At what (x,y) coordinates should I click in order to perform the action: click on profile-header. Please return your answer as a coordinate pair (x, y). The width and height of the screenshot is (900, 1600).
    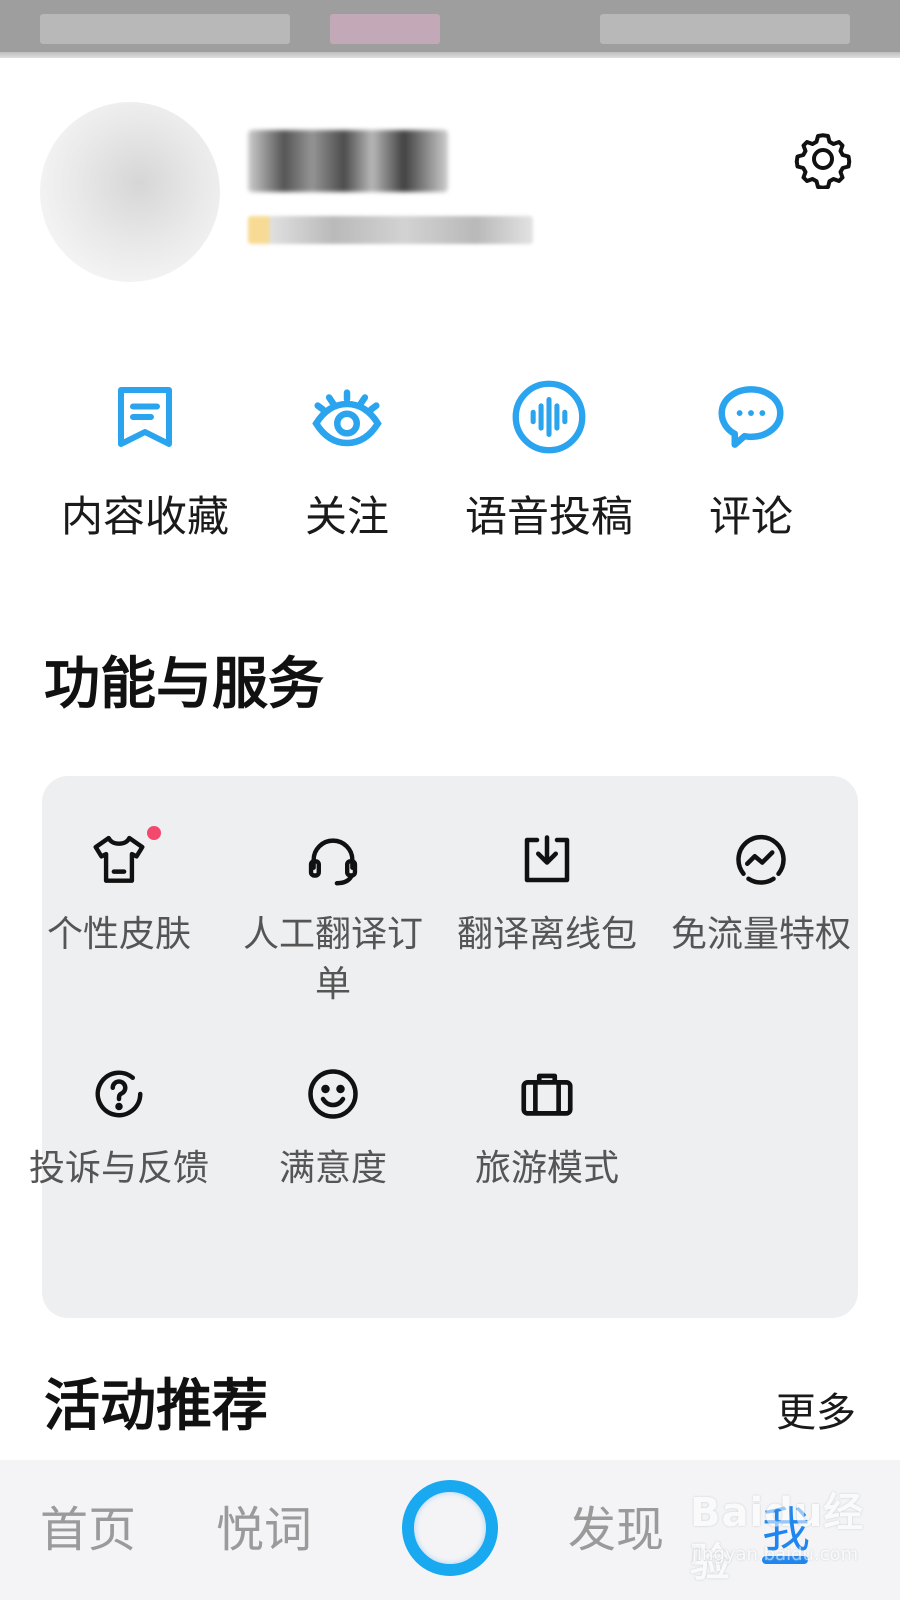
    Looking at the image, I should click on (450, 200).